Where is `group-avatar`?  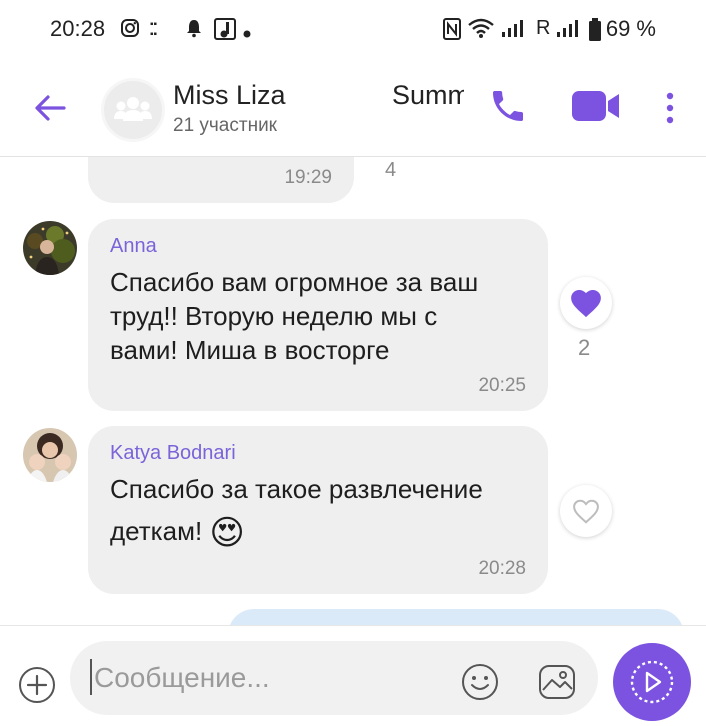 group-avatar is located at coordinates (133, 110).